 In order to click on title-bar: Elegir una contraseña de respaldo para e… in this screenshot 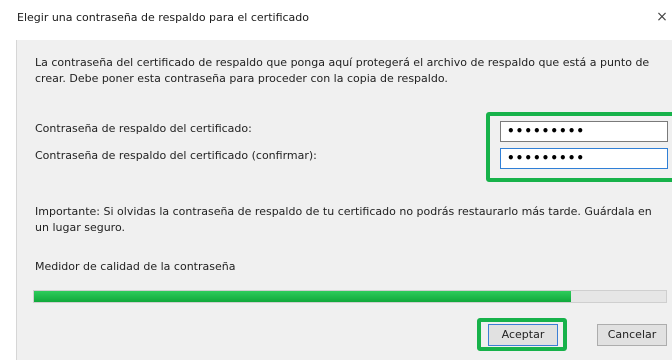, I will do `click(336, 20)`.